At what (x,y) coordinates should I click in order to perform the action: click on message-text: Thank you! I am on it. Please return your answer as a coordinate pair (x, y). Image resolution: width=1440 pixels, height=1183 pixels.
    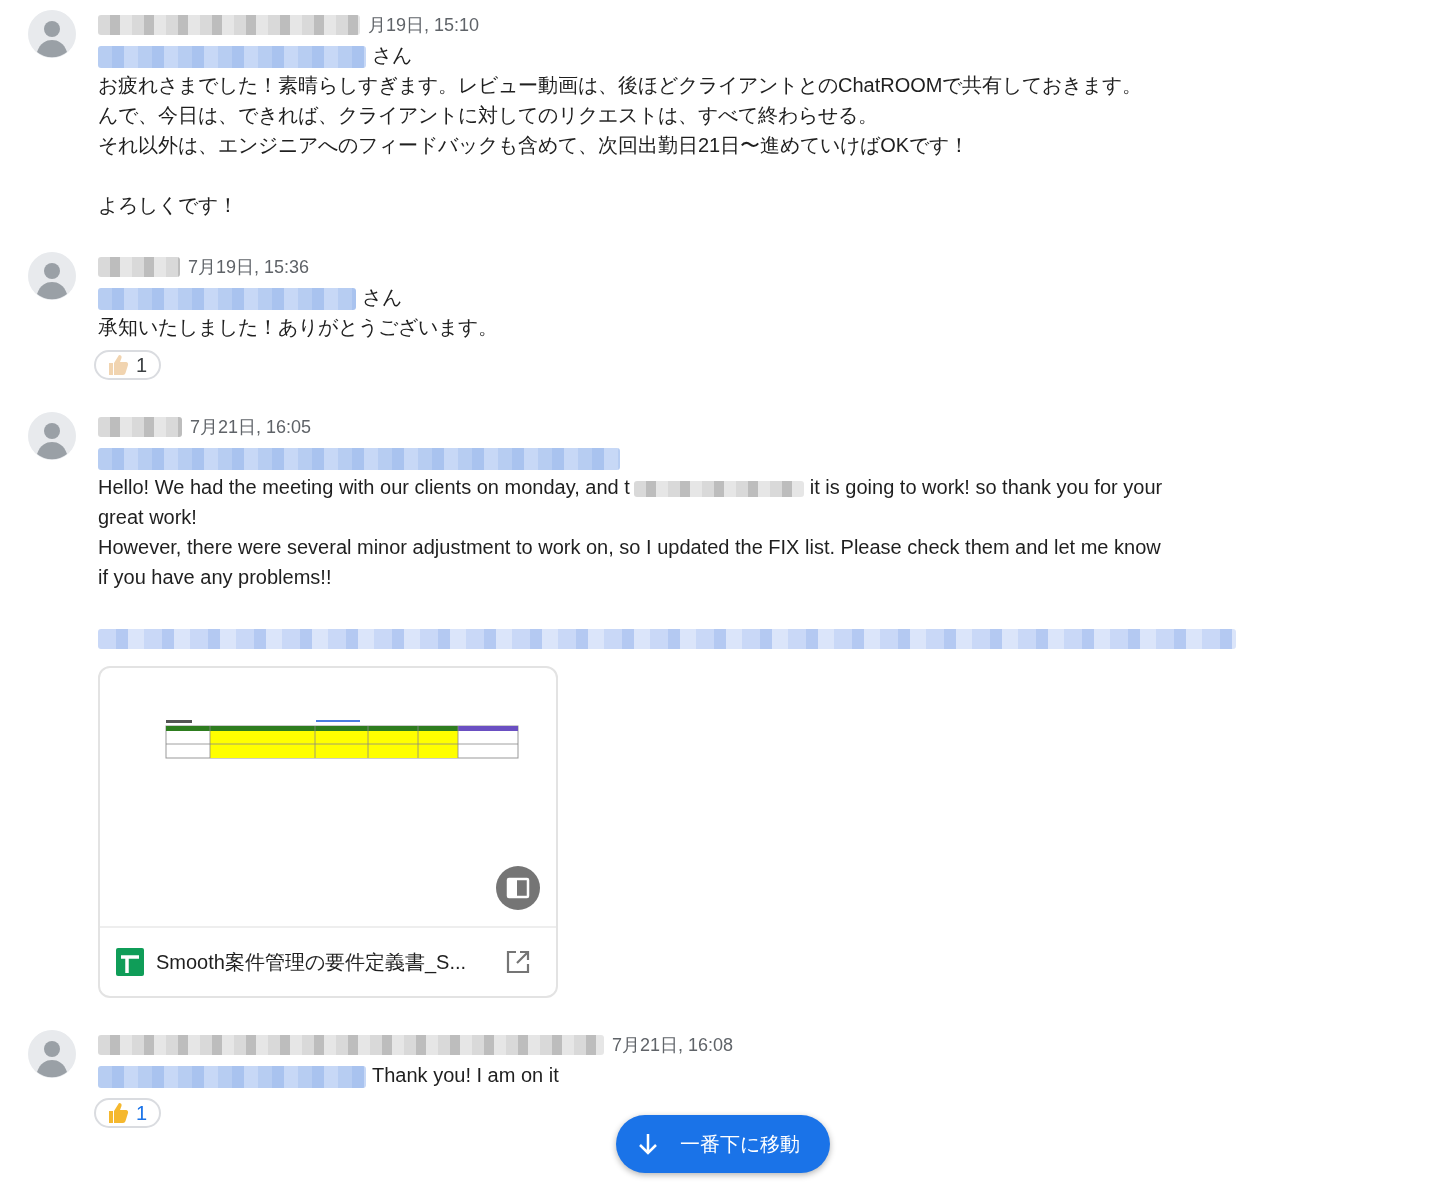
    Looking at the image, I should click on (465, 1075).